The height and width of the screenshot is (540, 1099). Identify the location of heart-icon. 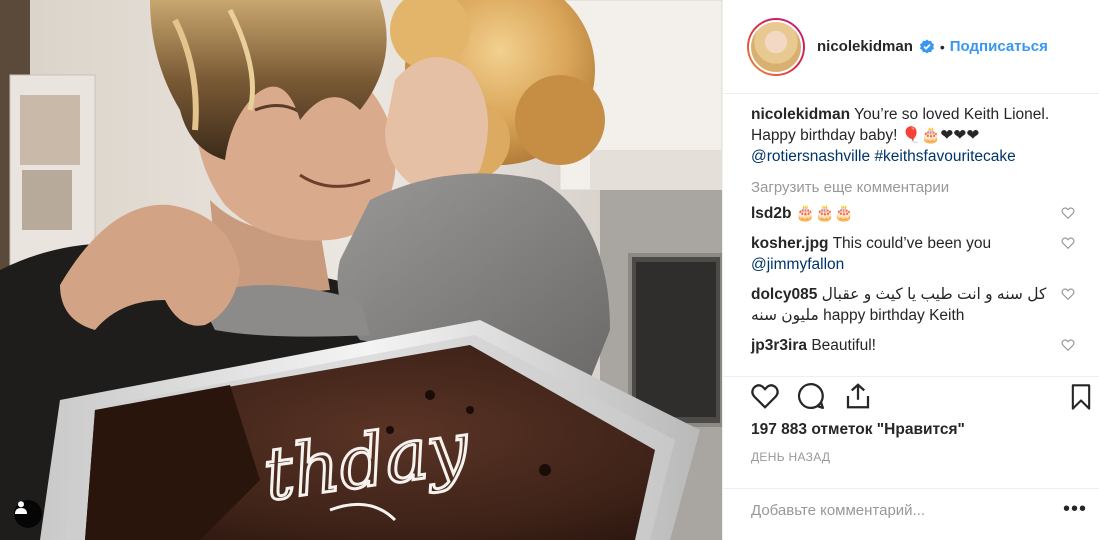
(765, 396).